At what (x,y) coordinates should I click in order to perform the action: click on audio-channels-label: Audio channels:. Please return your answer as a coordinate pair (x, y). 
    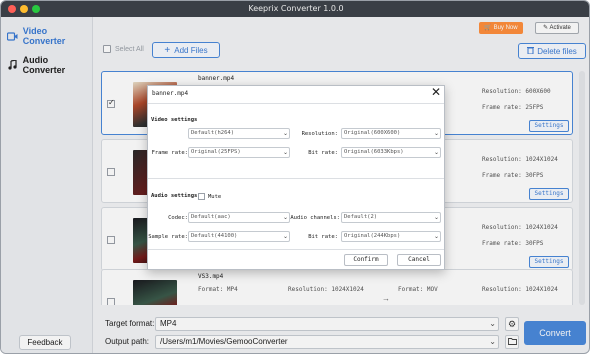
    Looking at the image, I should click on (315, 218).